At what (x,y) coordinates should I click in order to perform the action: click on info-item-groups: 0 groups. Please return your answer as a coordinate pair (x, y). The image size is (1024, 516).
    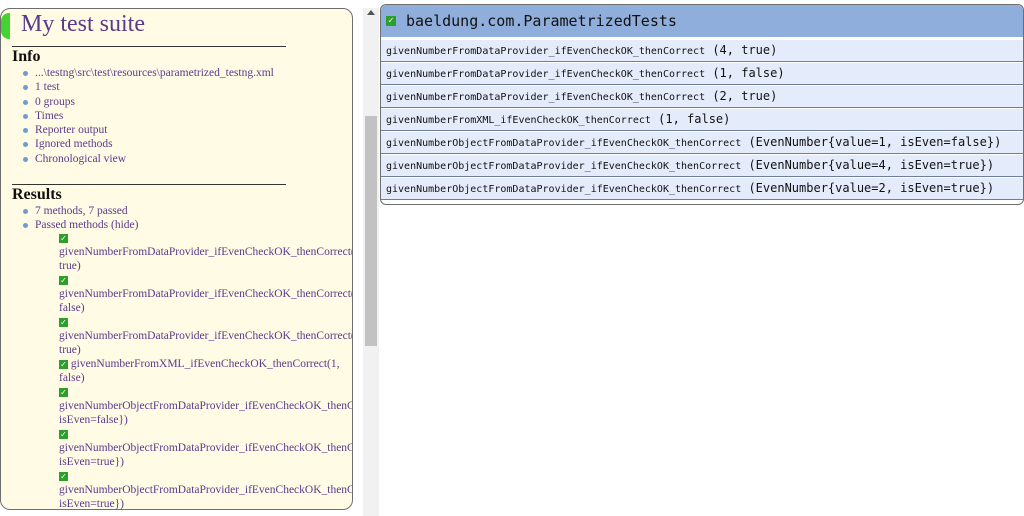
    Looking at the image, I should click on (148, 102).